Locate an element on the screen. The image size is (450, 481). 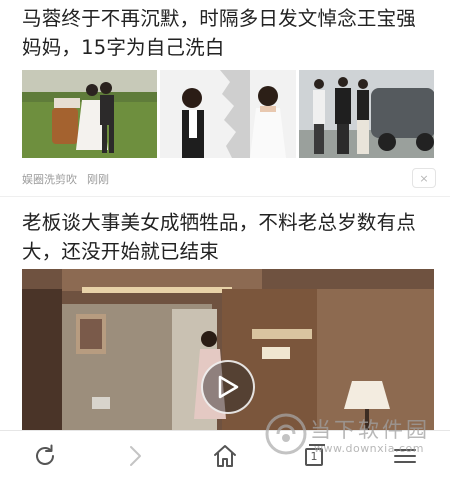
forward-icon is located at coordinates (135, 456).